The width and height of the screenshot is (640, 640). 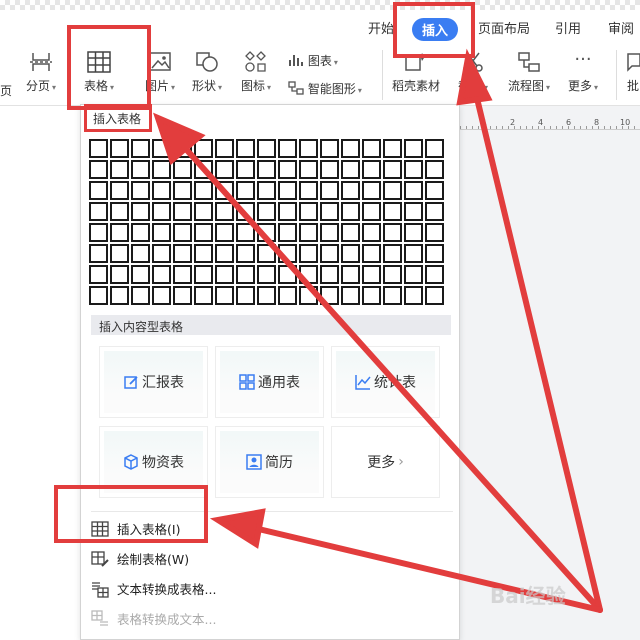 I want to click on shape-button: 形状 ▾, so click(x=207, y=72).